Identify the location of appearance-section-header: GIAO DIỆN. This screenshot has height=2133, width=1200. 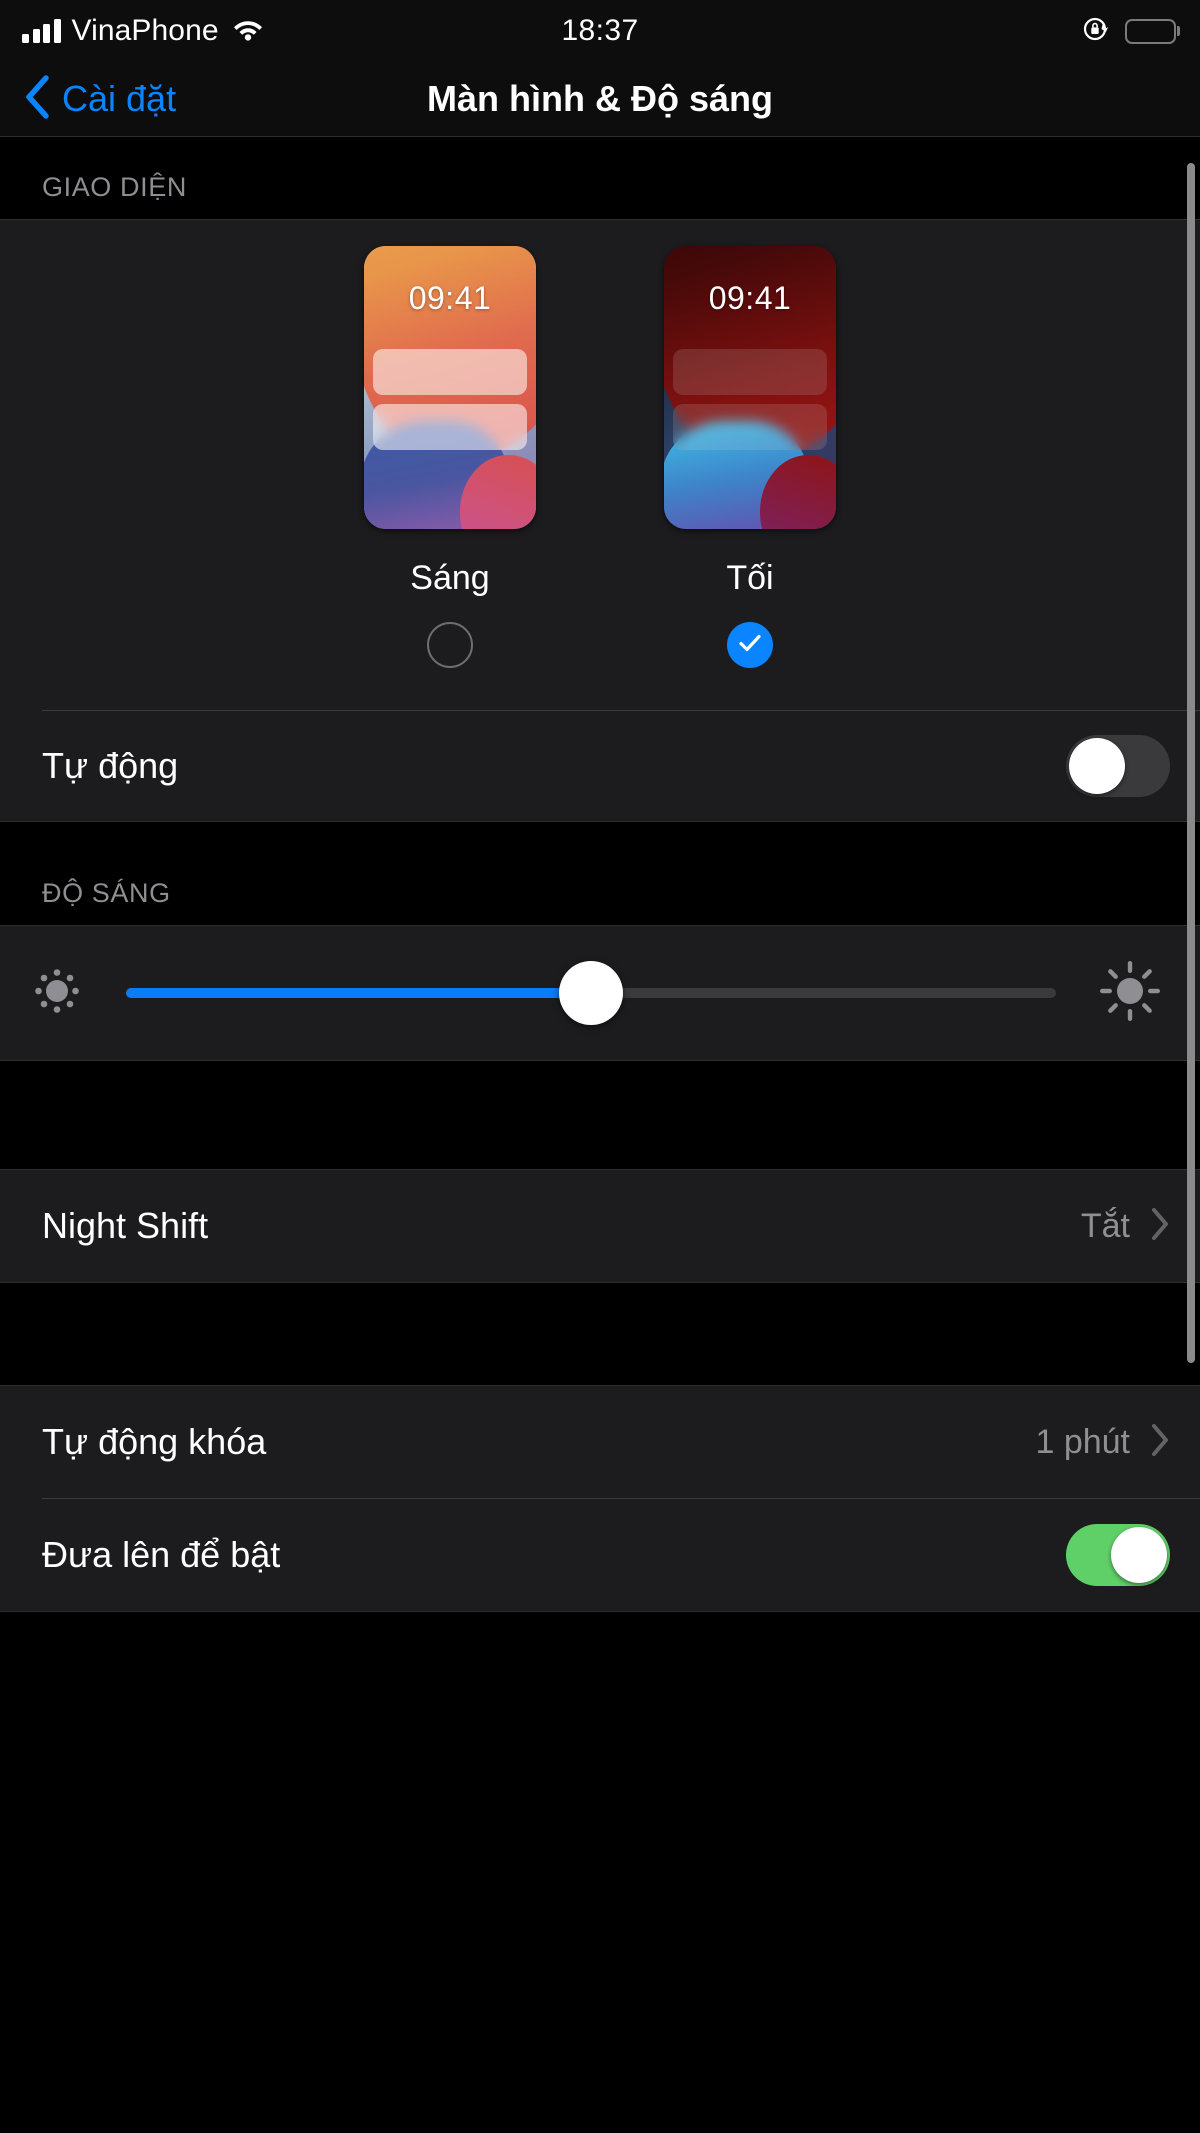
(114, 187).